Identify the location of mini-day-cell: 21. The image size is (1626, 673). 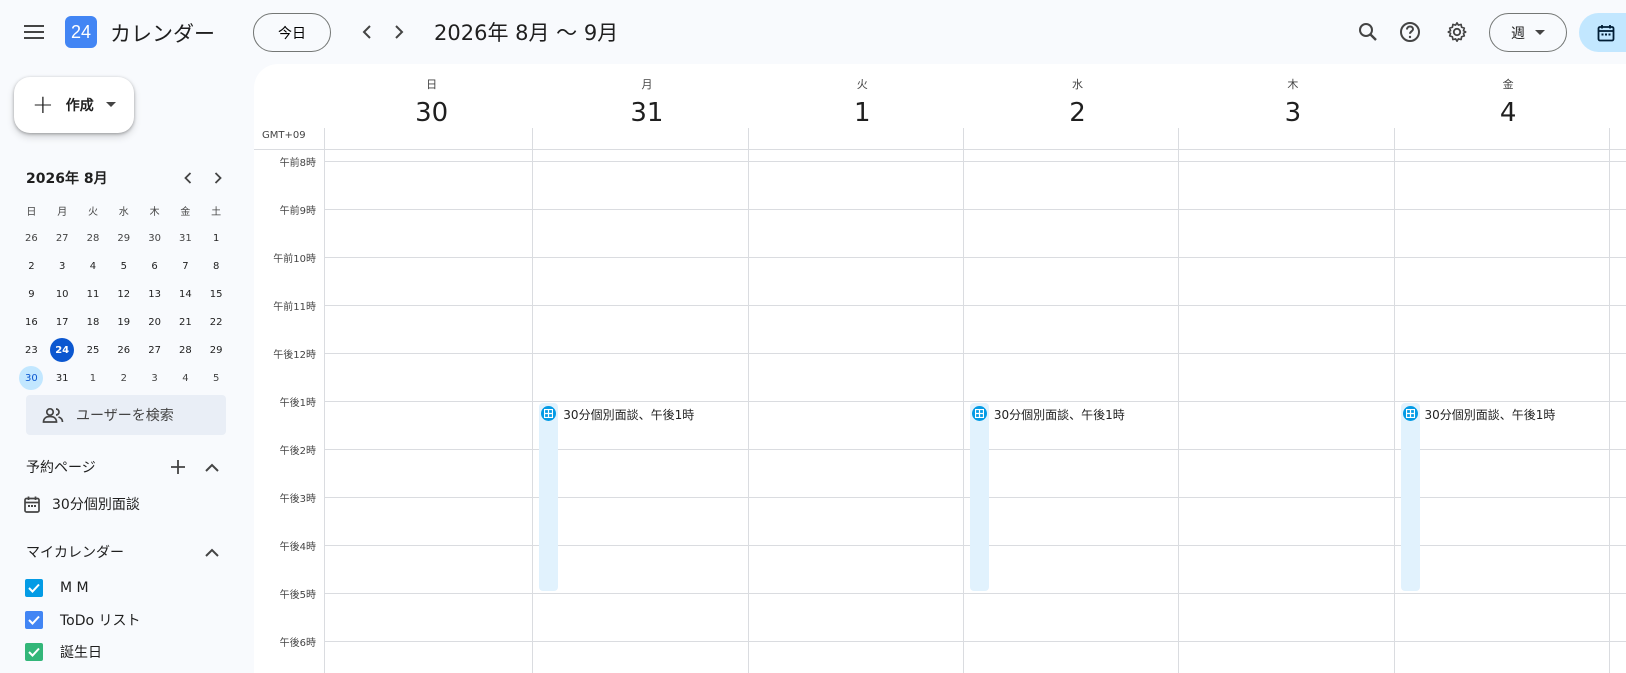
(185, 322).